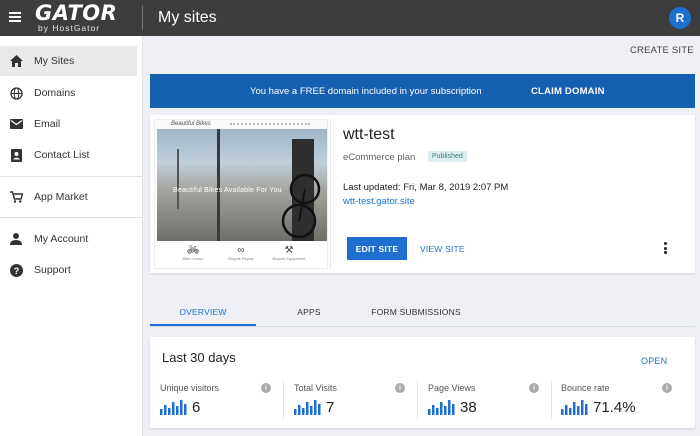  I want to click on bicycle-chain-icon: ∞, so click(241, 250).